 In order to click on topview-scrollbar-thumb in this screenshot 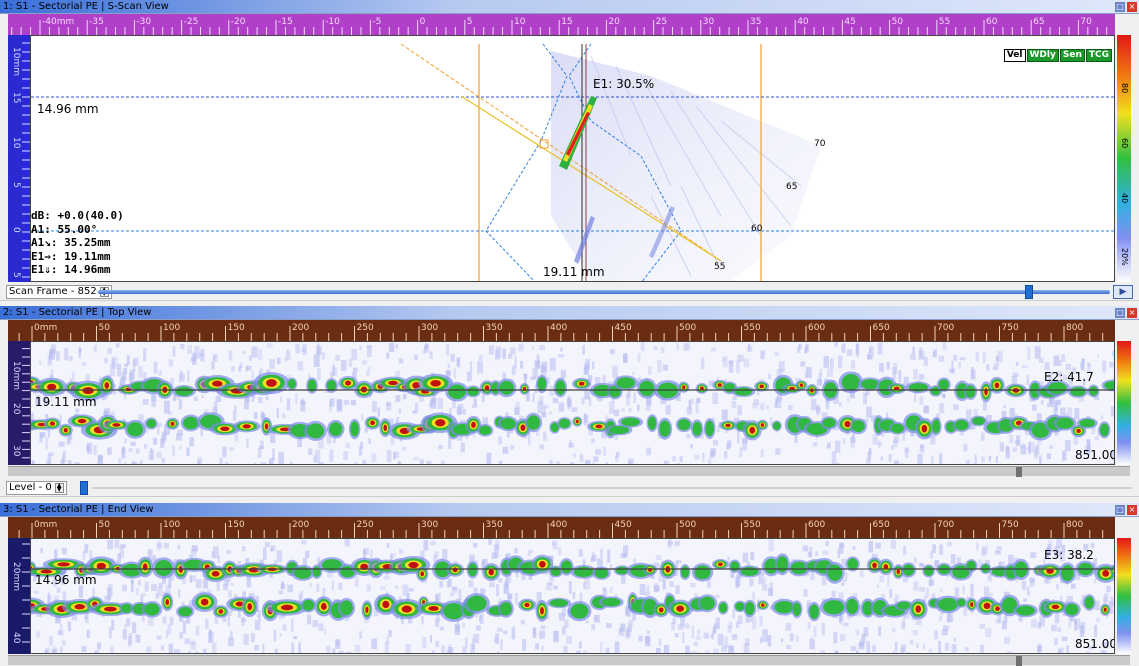, I will do `click(1019, 472)`.